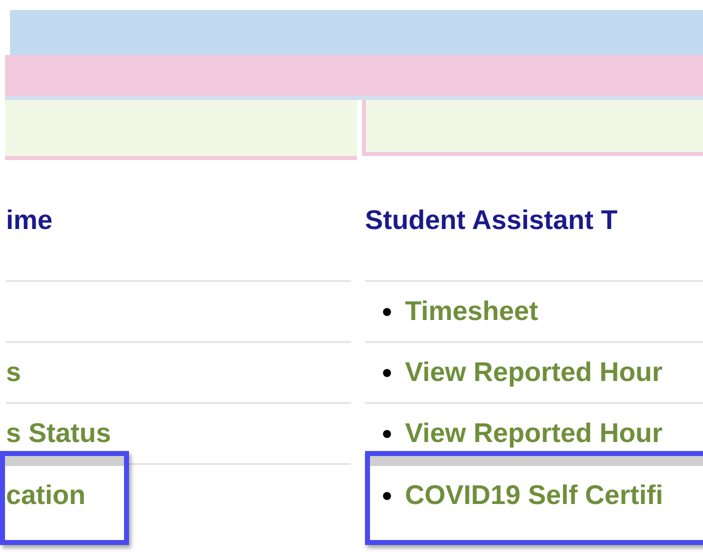 The image size is (703, 555). Describe the element at coordinates (59, 433) in the screenshot. I see `menu-link: s Status` at that location.